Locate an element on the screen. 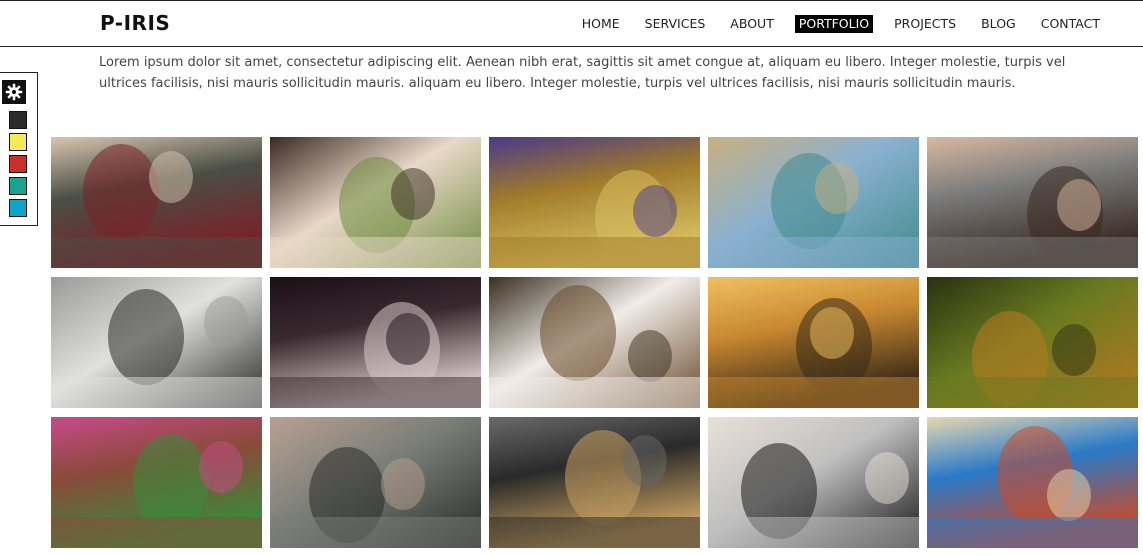 Image resolution: width=1143 pixels, height=556 pixels. gallery-item-woman-lying-grass is located at coordinates (375, 202).